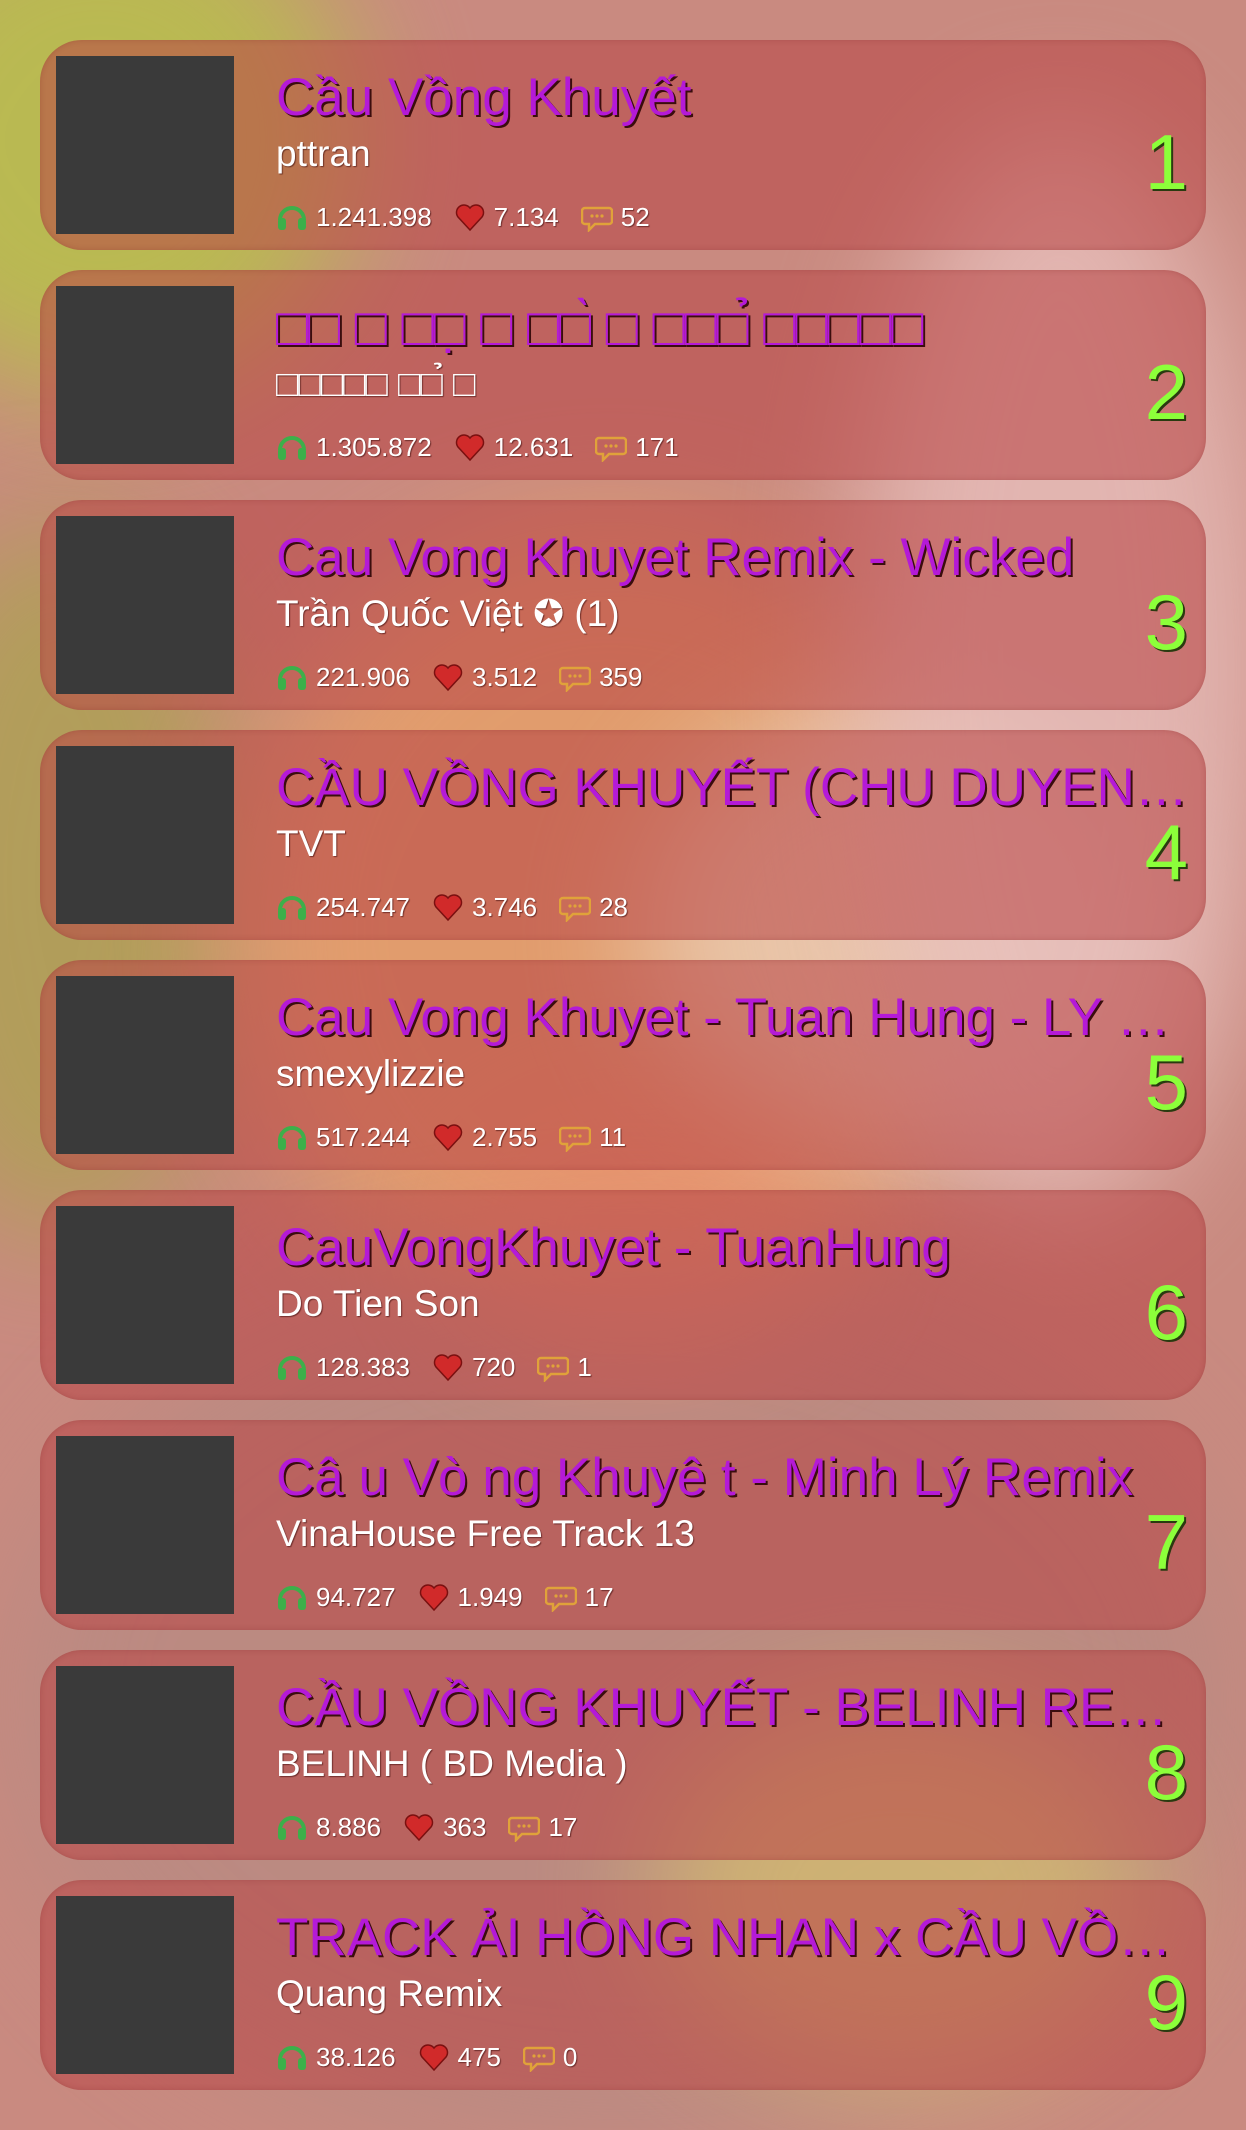 Image resolution: width=1246 pixels, height=2130 pixels. I want to click on listen-count: 517.244, so click(363, 1136).